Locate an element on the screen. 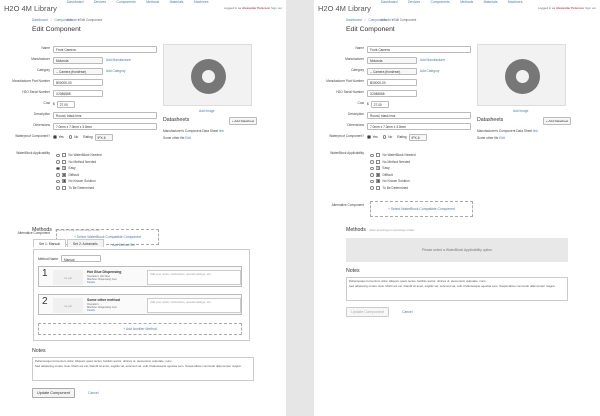  applicability-badge: E is located at coordinates (377, 168).